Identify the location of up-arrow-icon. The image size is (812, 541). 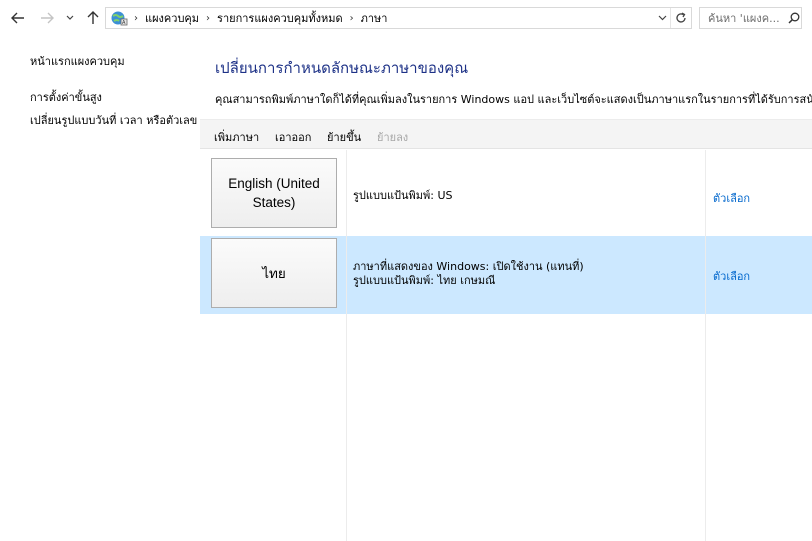
(93, 17).